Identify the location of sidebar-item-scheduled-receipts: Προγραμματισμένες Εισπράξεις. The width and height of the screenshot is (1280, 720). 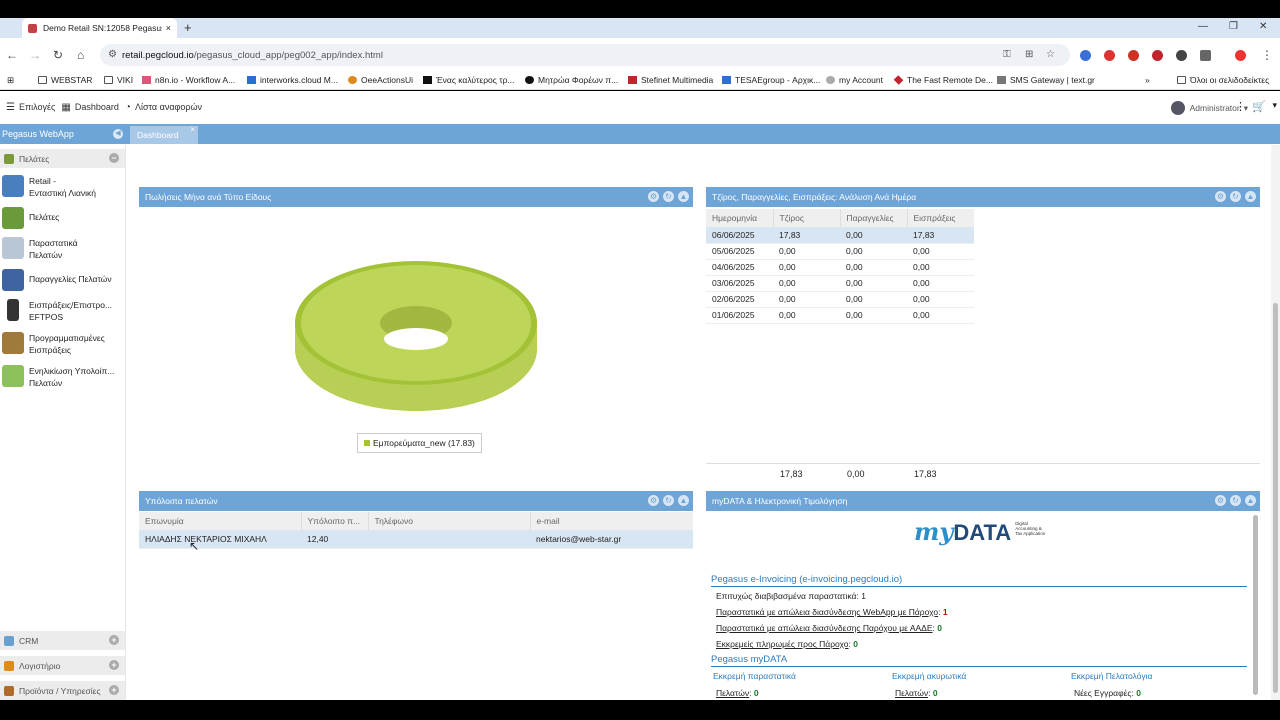
(62, 344).